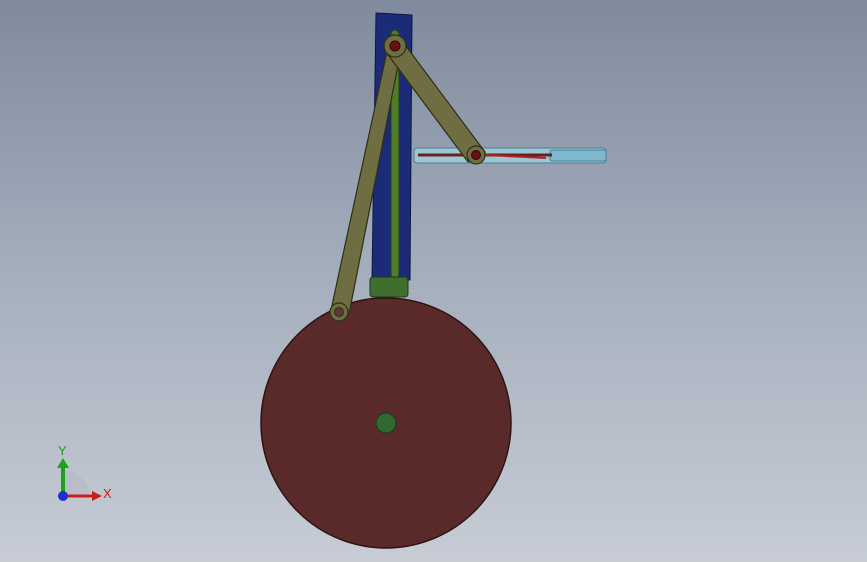 The height and width of the screenshot is (562, 867). Describe the element at coordinates (62, 450) in the screenshot. I see `y-axis-label: Y` at that location.